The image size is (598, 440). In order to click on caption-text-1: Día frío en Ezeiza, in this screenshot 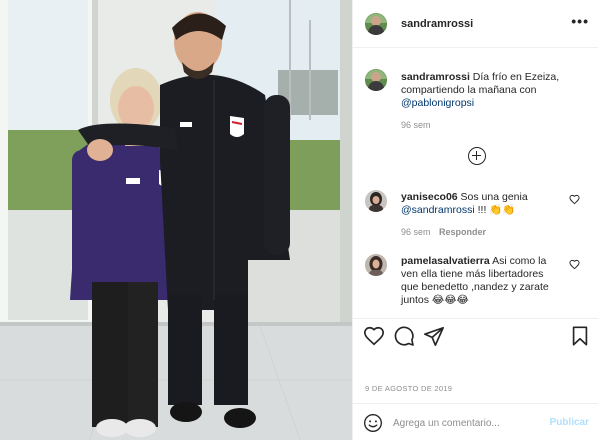, I will do `click(516, 77)`.